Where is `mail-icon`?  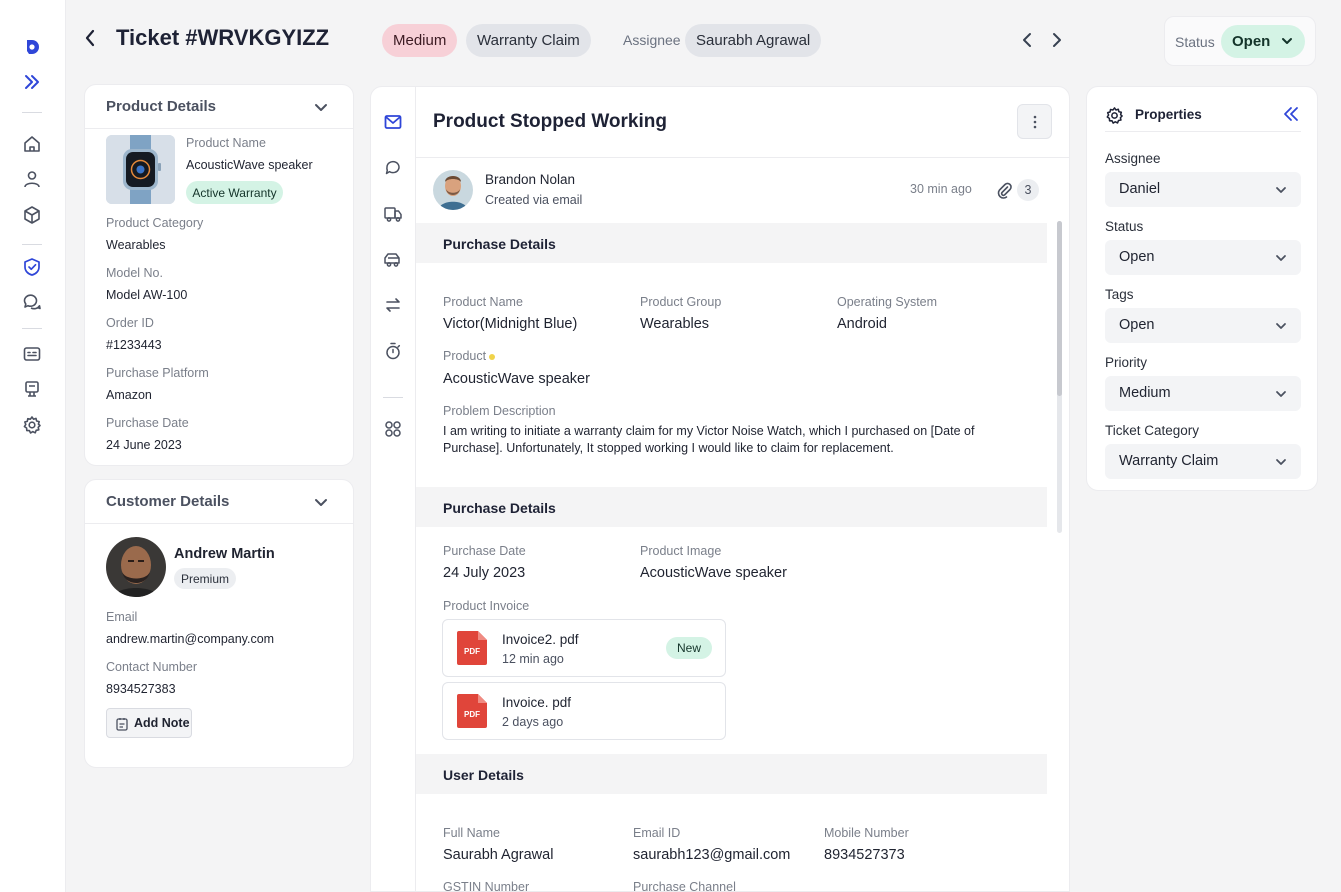
mail-icon is located at coordinates (393, 122).